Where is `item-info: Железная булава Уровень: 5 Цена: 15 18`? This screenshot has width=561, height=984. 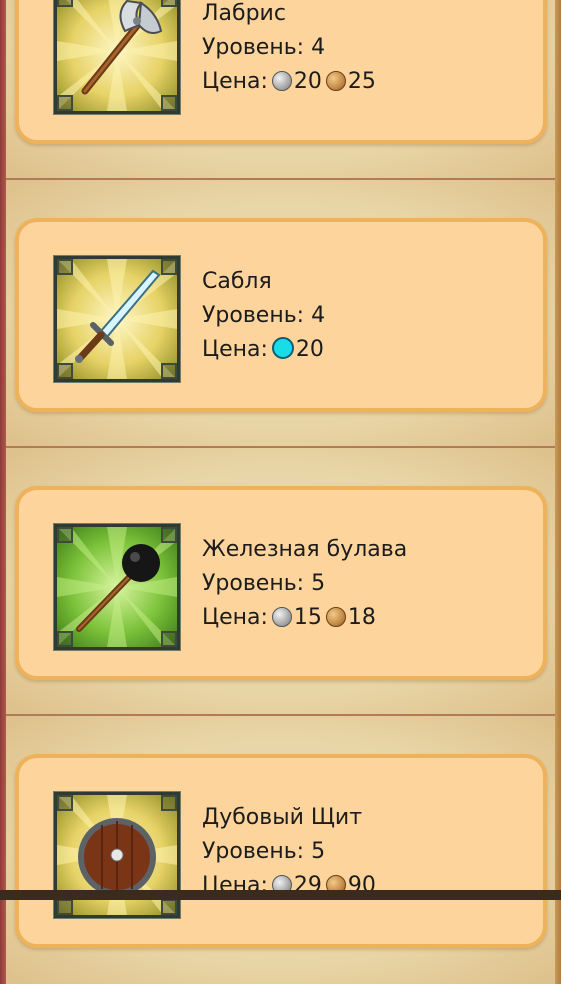 item-info: Железная булава Уровень: 5 Цена: 15 18 is located at coordinates (304, 584).